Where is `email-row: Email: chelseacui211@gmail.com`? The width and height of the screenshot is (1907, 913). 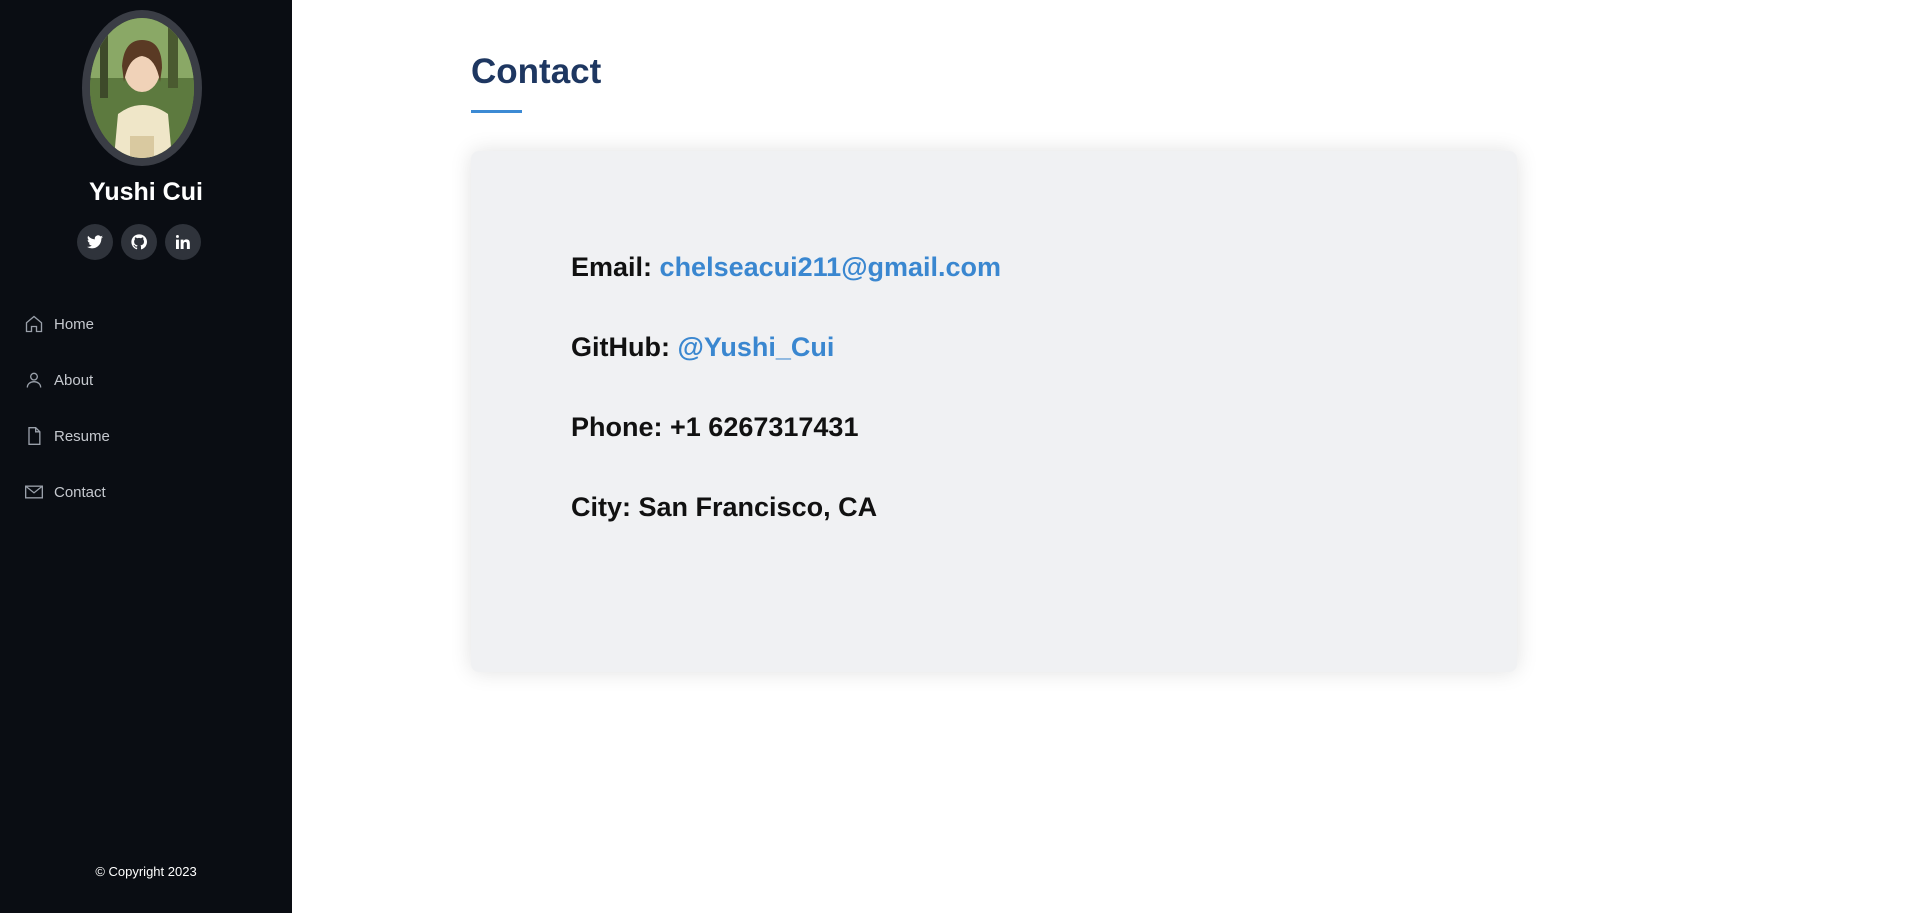
email-row: Email: chelseacui211@gmail.com is located at coordinates (786, 267).